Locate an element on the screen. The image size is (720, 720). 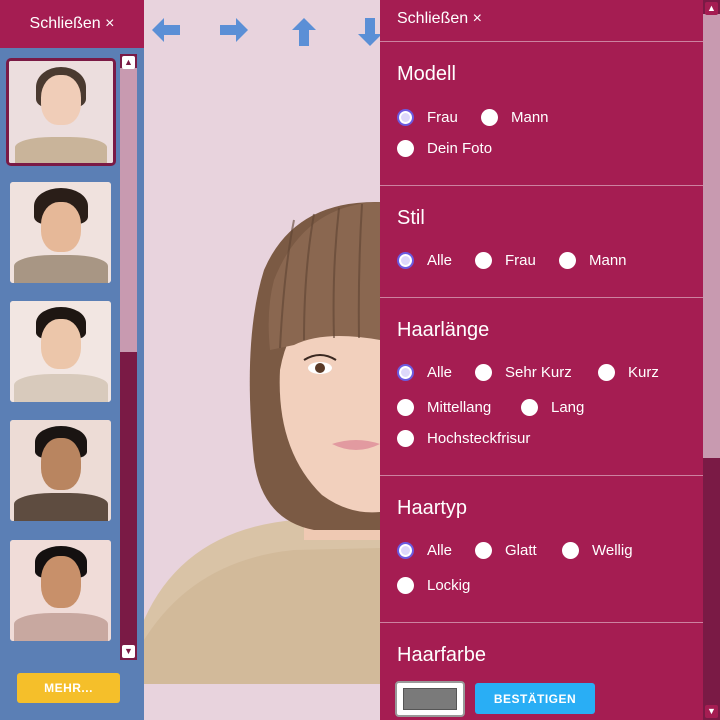
radio-label: Hochsteckfrisur is located at coordinates (479, 438).